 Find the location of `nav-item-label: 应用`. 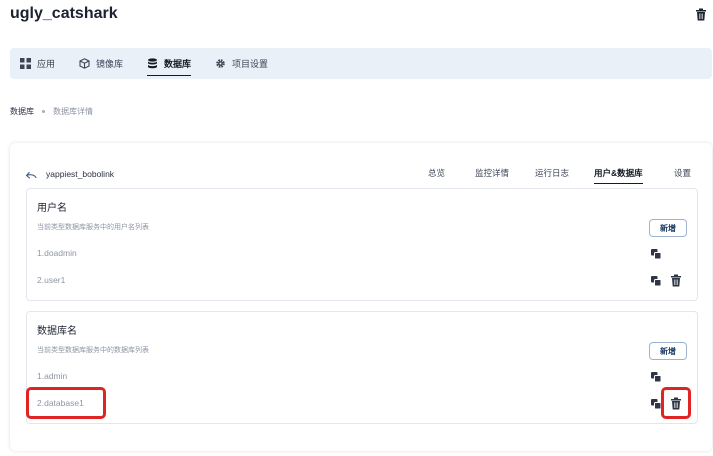

nav-item-label: 应用 is located at coordinates (46, 64).